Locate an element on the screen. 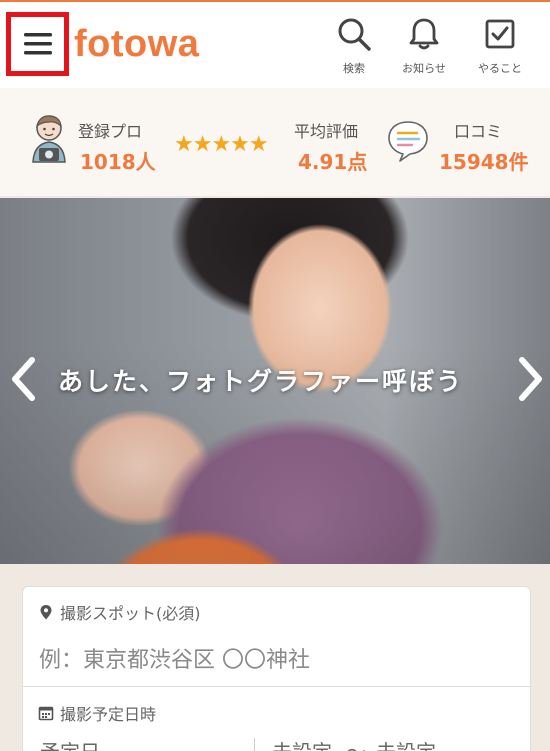 This screenshot has height=751, width=550. carousel-prev-icon is located at coordinates (23, 379).